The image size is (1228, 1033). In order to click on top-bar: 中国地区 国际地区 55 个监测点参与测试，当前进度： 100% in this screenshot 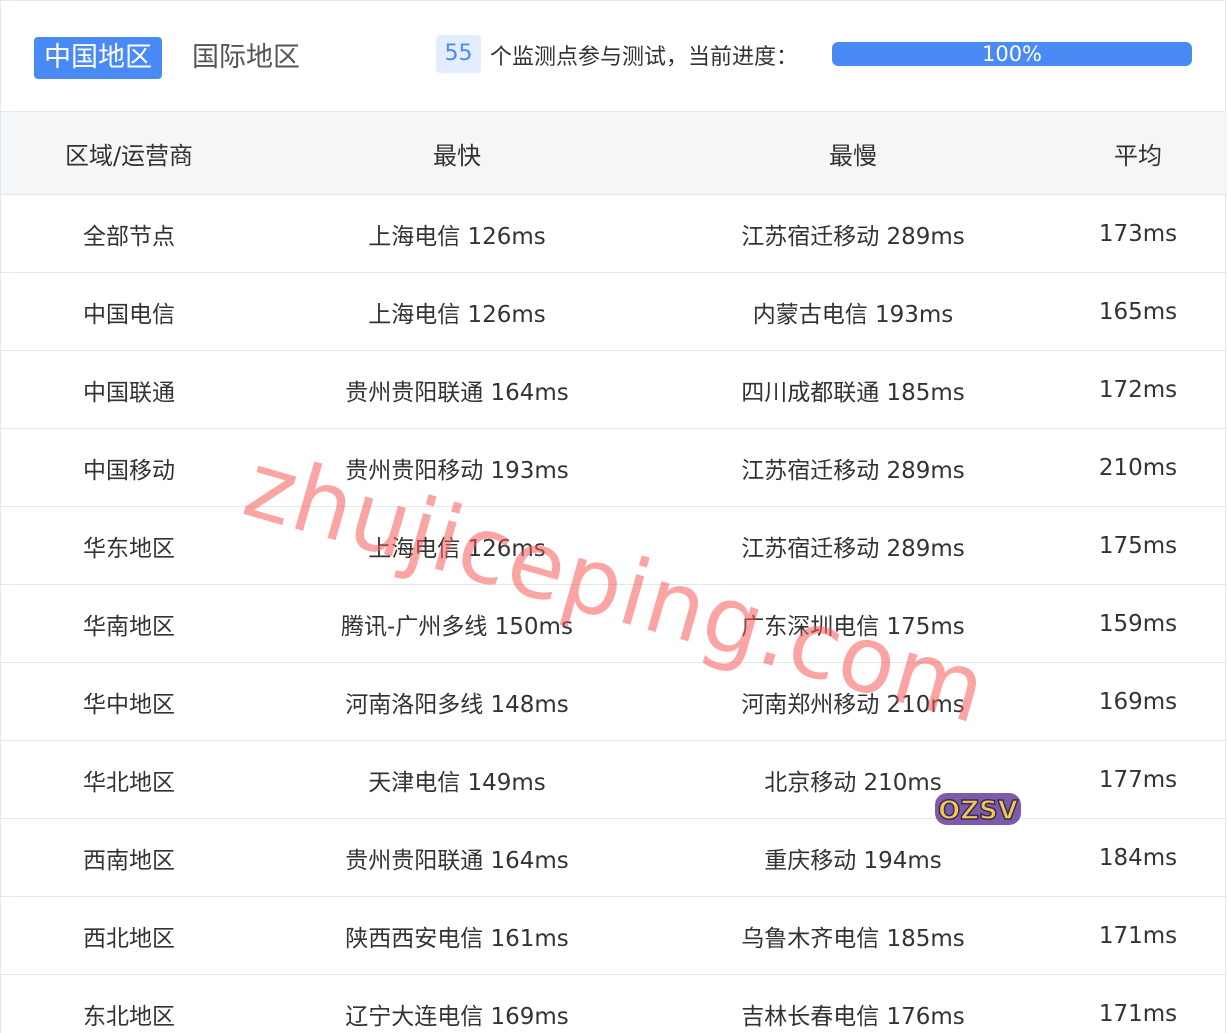, I will do `click(613, 56)`.